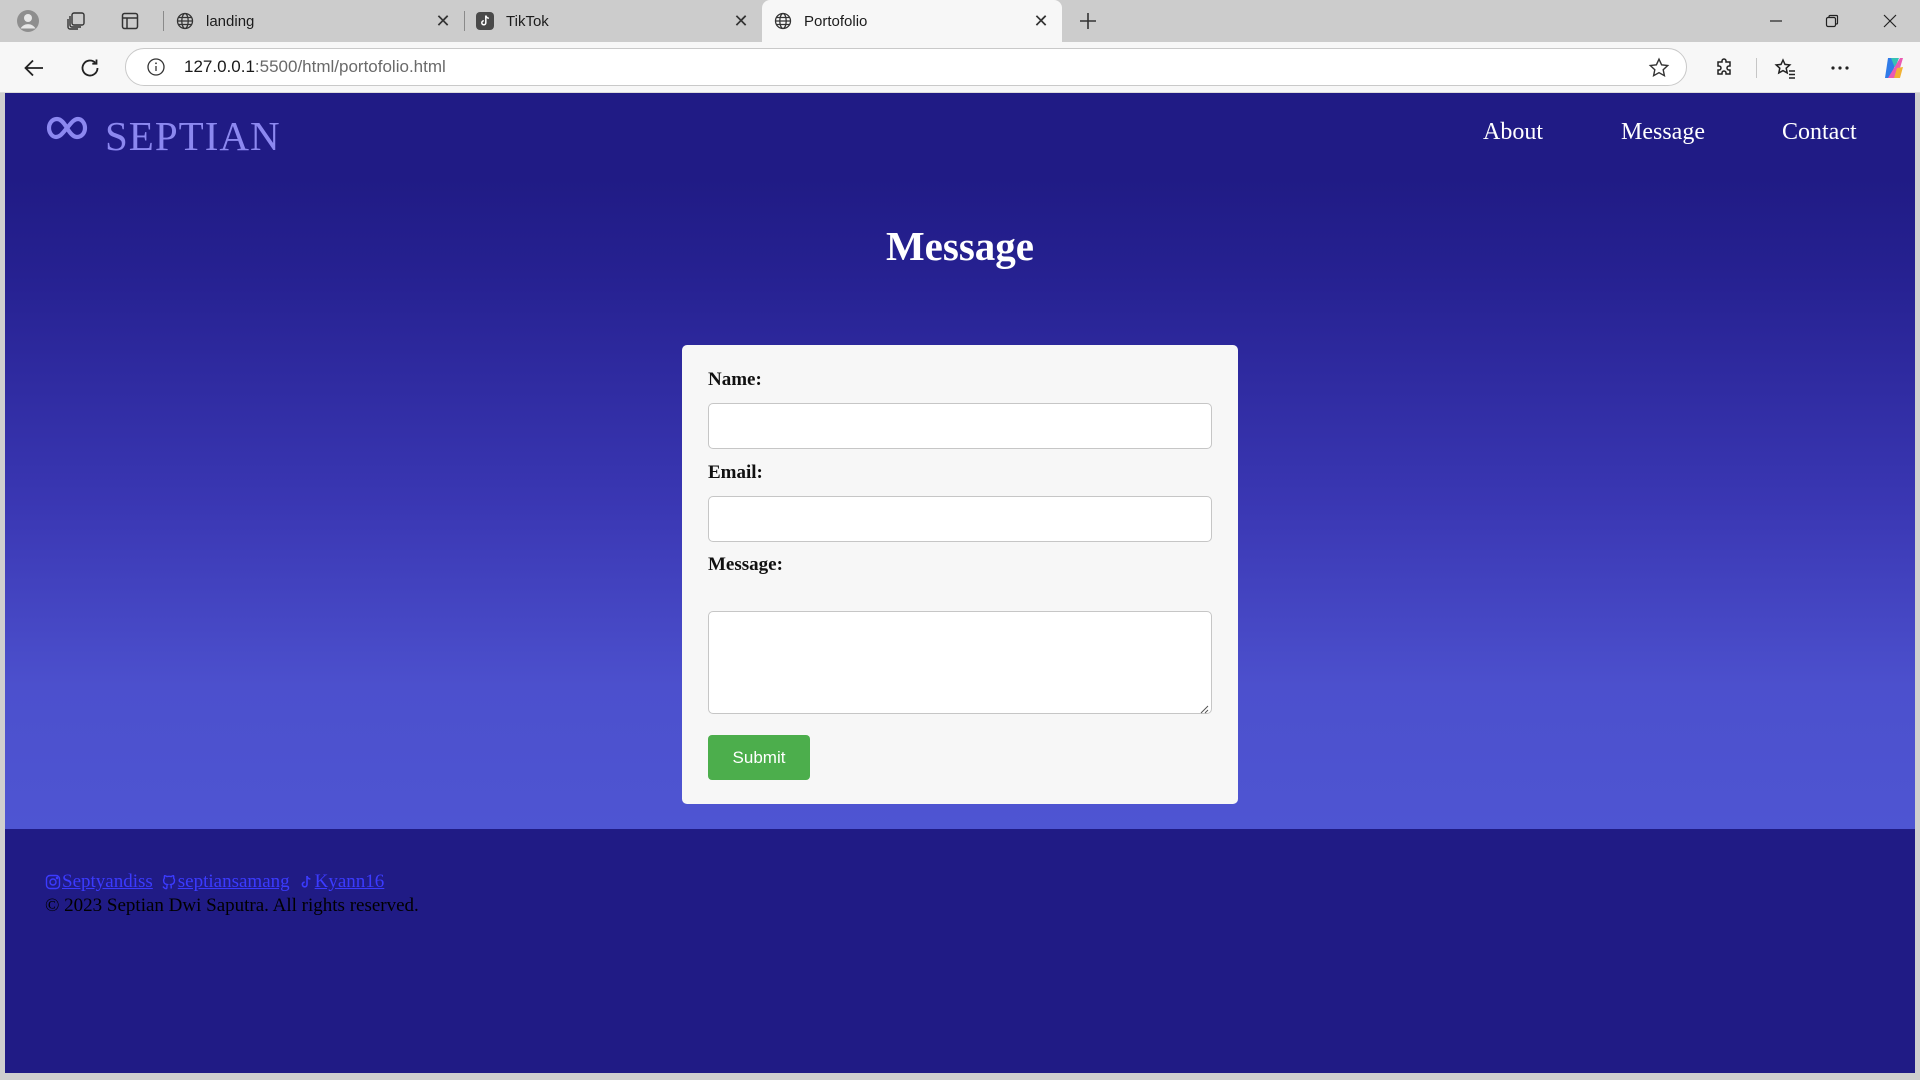  What do you see at coordinates (735, 472) in the screenshot?
I see `email-label: Email:` at bounding box center [735, 472].